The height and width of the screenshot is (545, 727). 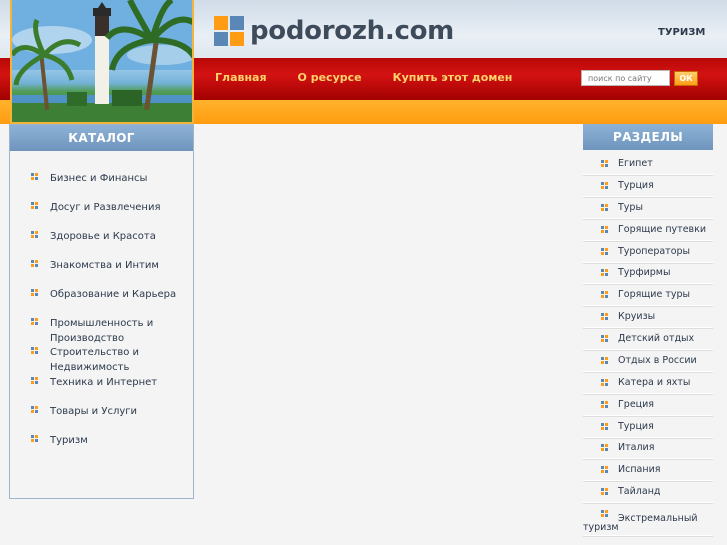 I want to click on section-item: Круизы, so click(x=648, y=317).